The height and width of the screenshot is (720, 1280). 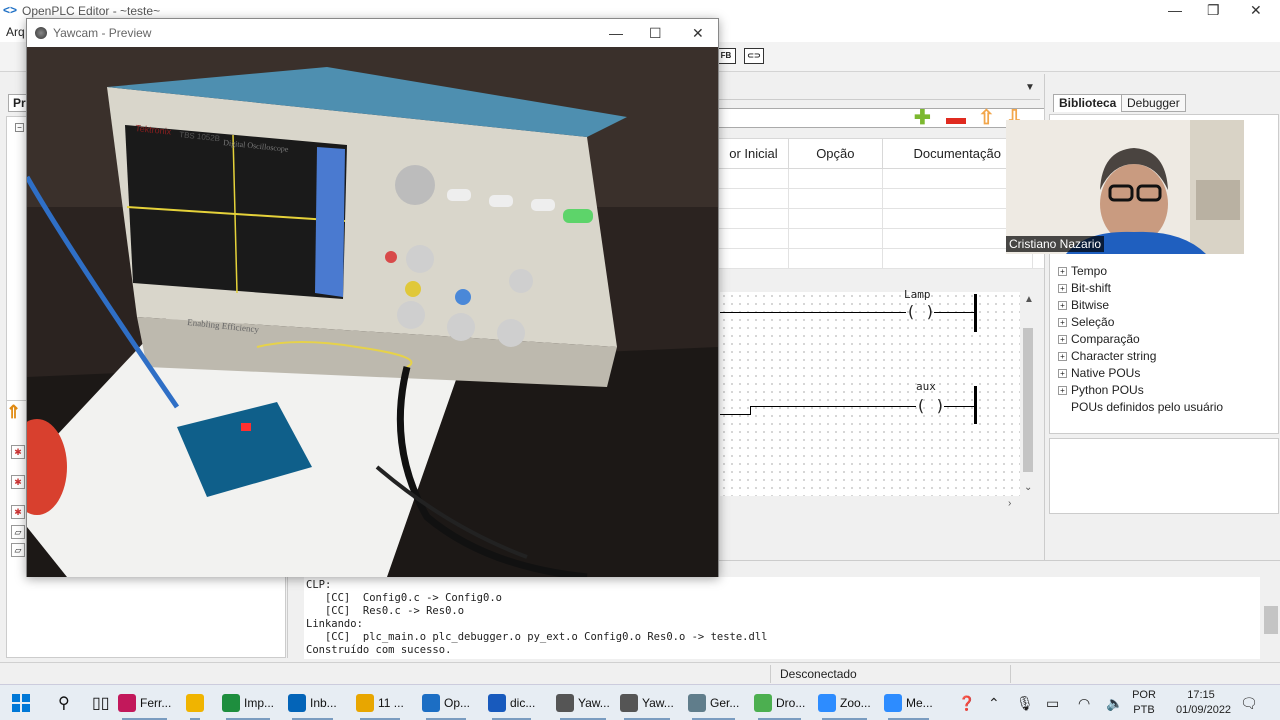 I want to click on restore-button: ❐, so click(x=1213, y=10).